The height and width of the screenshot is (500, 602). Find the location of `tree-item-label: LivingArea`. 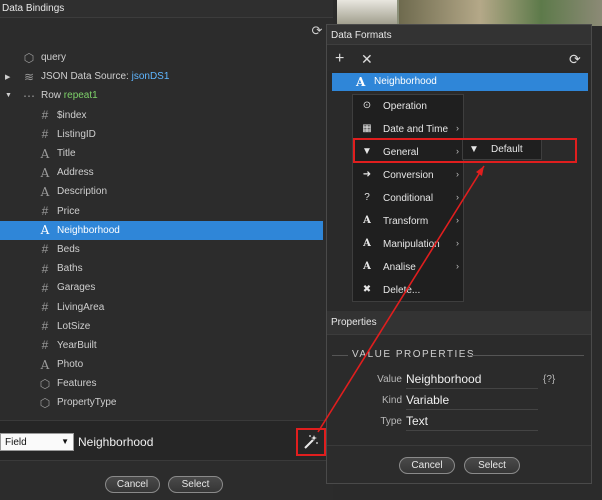

tree-item-label: LivingArea is located at coordinates (81, 307).